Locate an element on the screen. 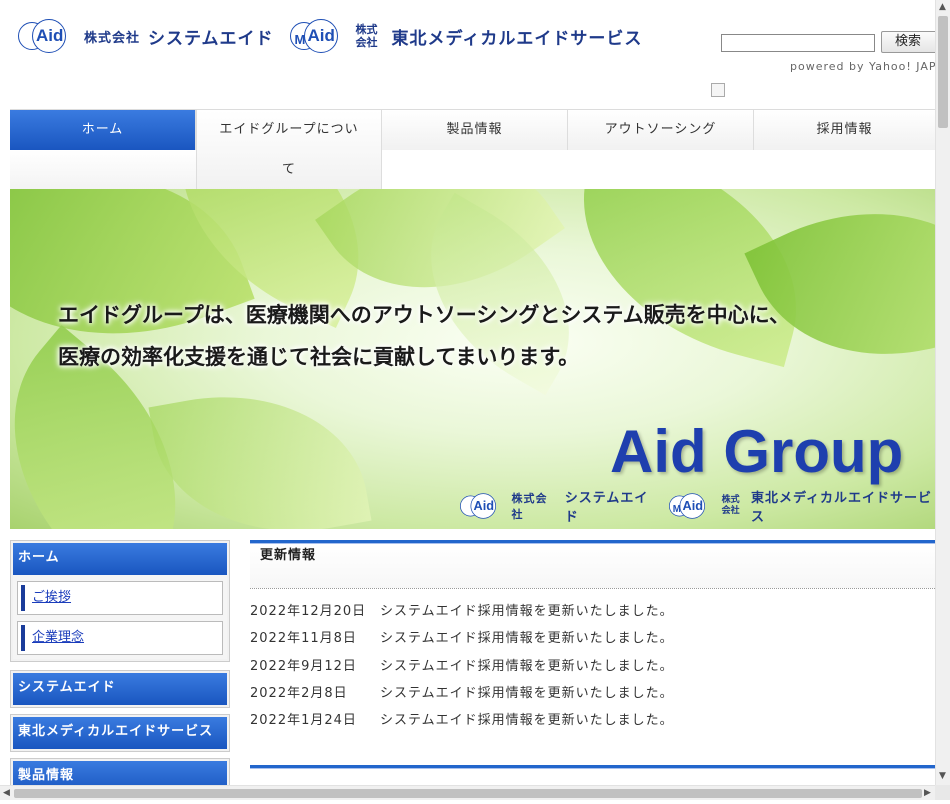  news-date: 2022年11月8日 is located at coordinates (303, 639).